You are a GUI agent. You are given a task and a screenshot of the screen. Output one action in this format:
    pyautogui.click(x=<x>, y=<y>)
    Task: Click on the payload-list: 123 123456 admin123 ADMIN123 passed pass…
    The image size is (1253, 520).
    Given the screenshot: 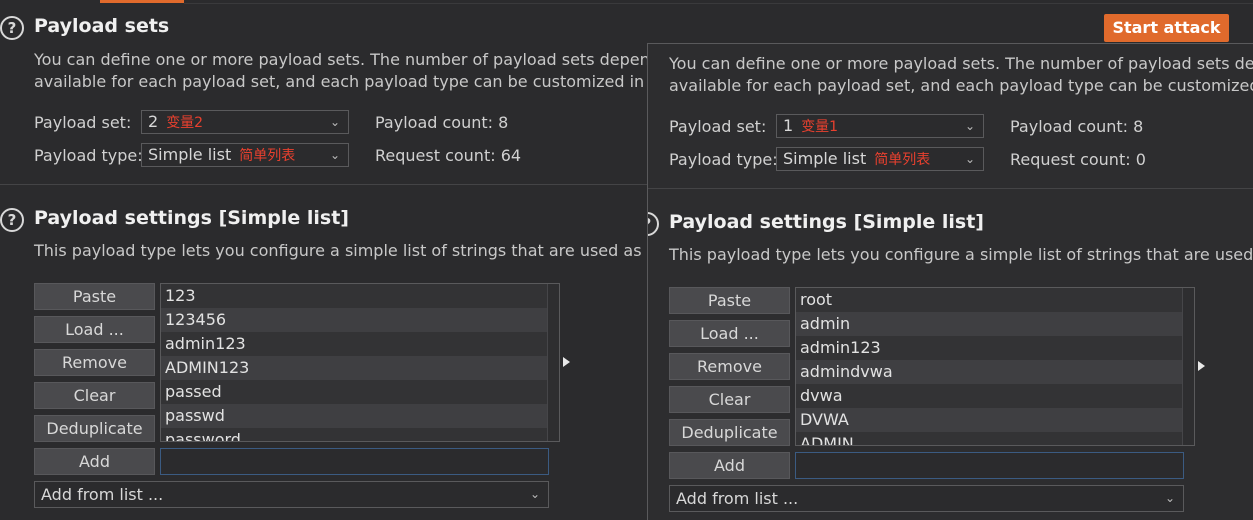 What is the action you would take?
    pyautogui.click(x=360, y=362)
    